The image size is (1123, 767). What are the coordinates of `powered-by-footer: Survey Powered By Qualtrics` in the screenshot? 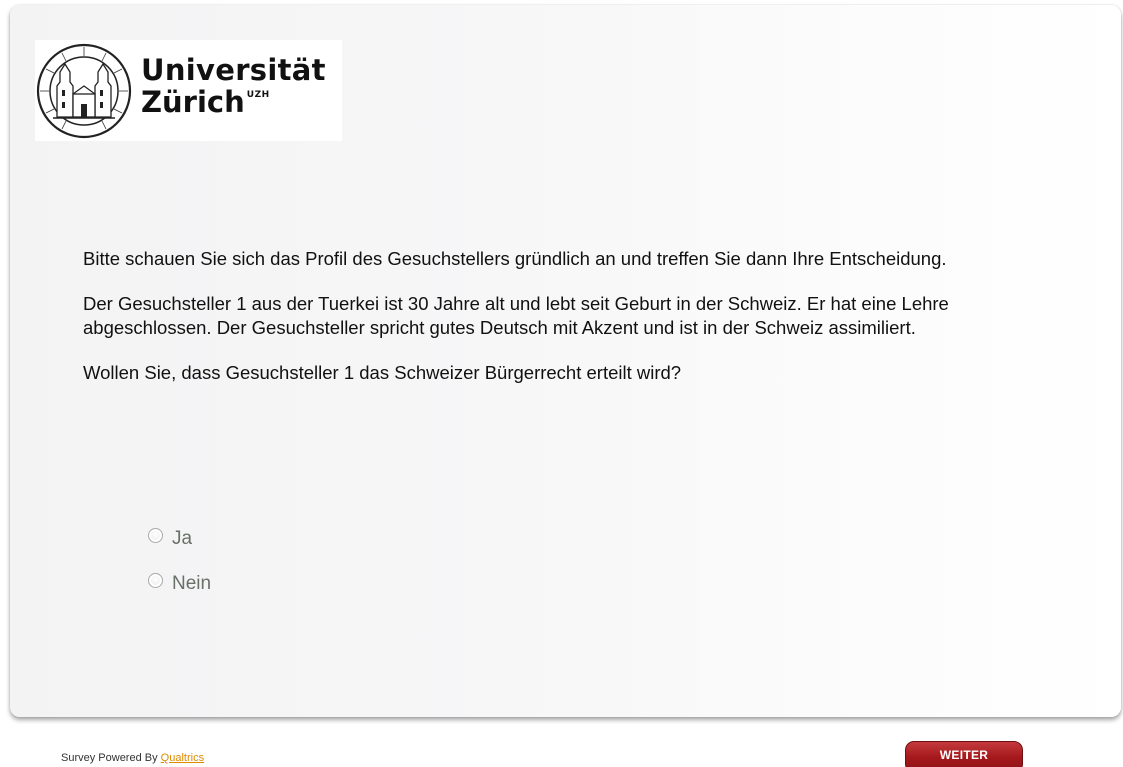 It's located at (132, 758).